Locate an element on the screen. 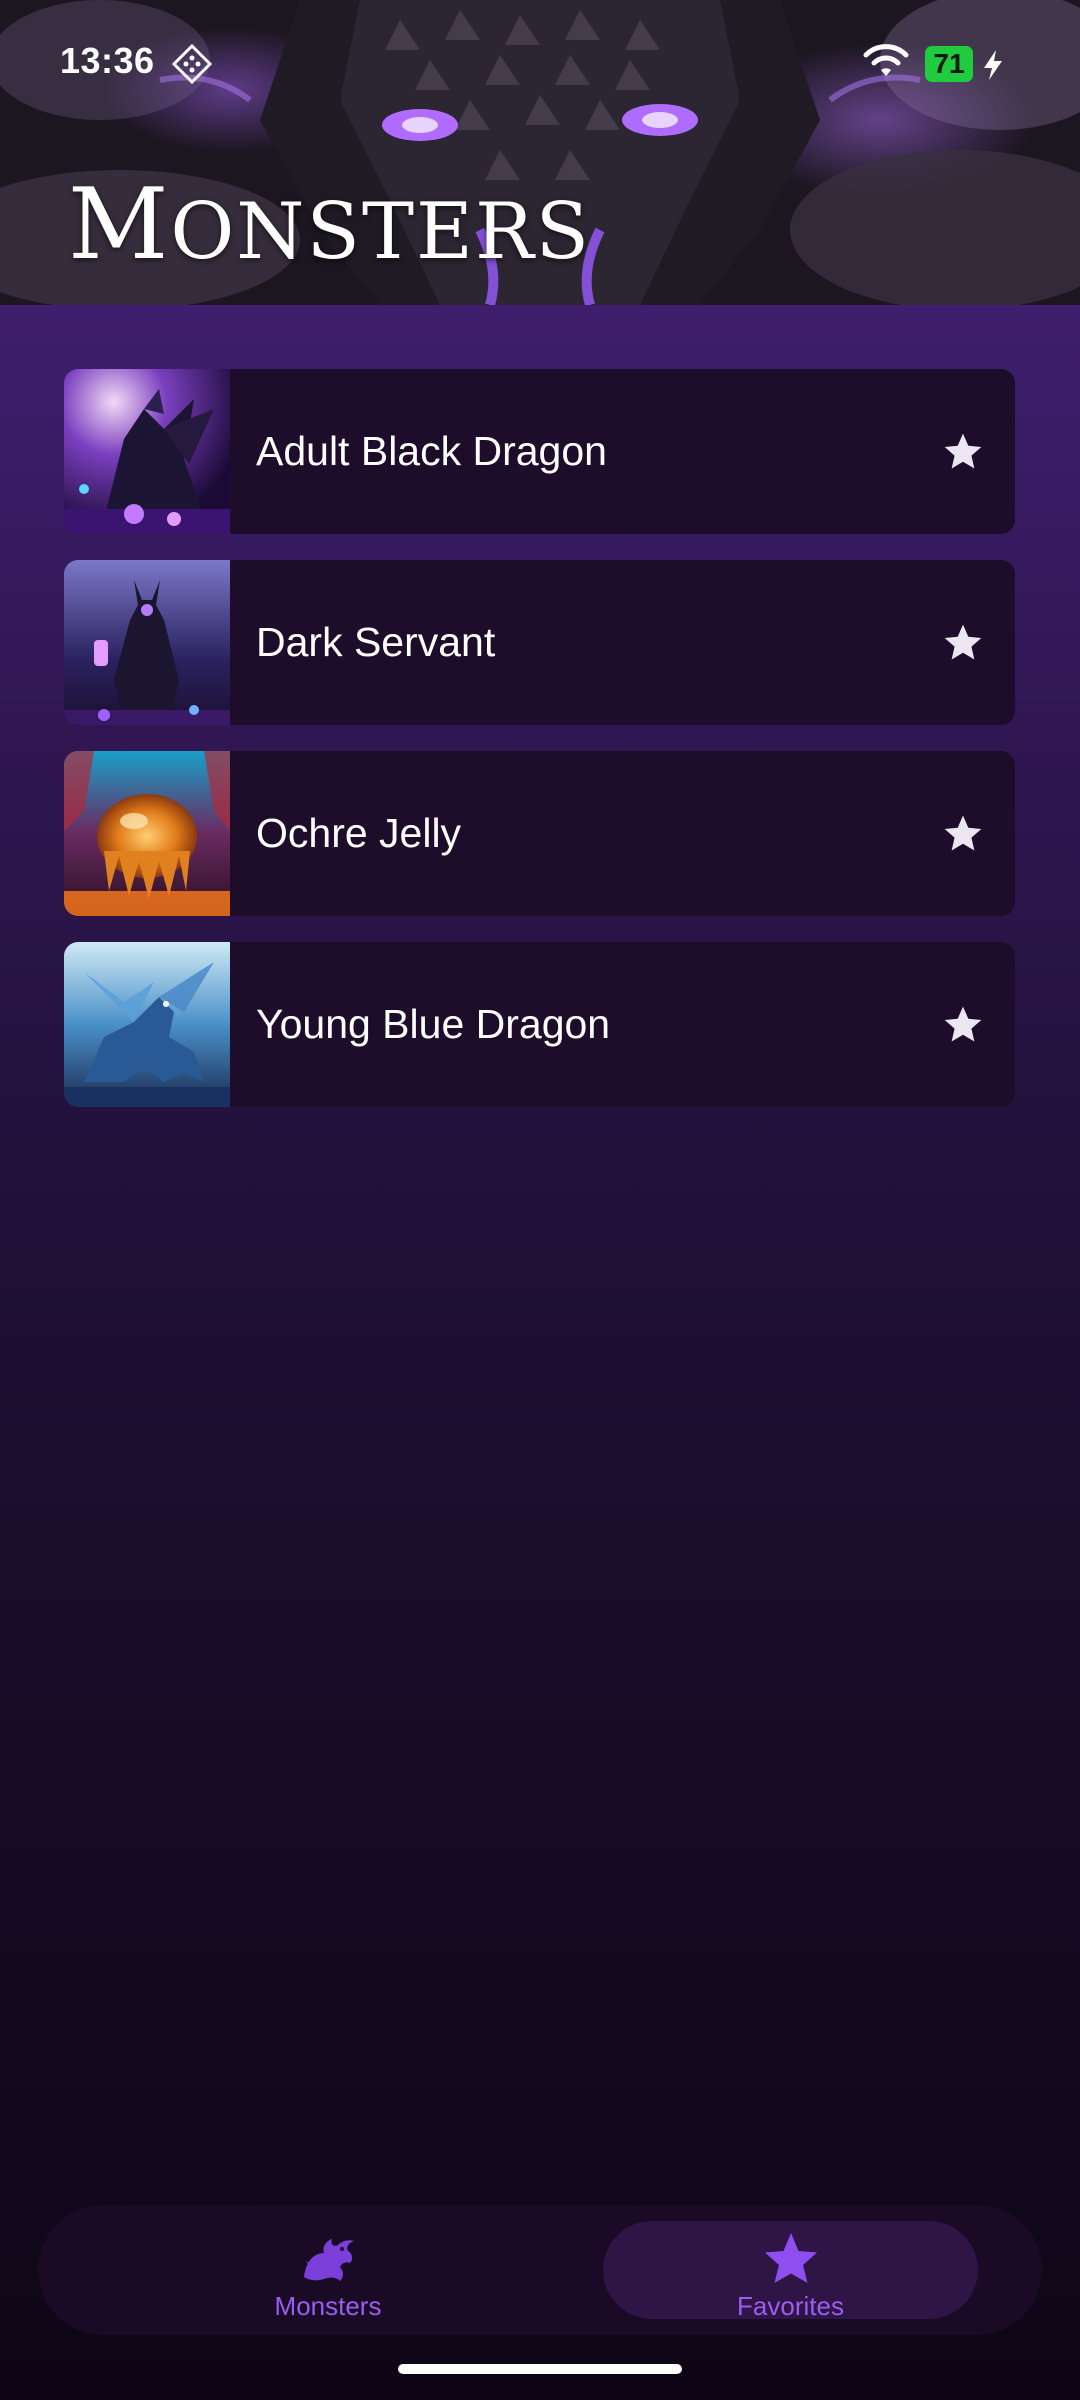 The image size is (1080, 2400). page-title: MONSTERS is located at coordinates (329, 228).